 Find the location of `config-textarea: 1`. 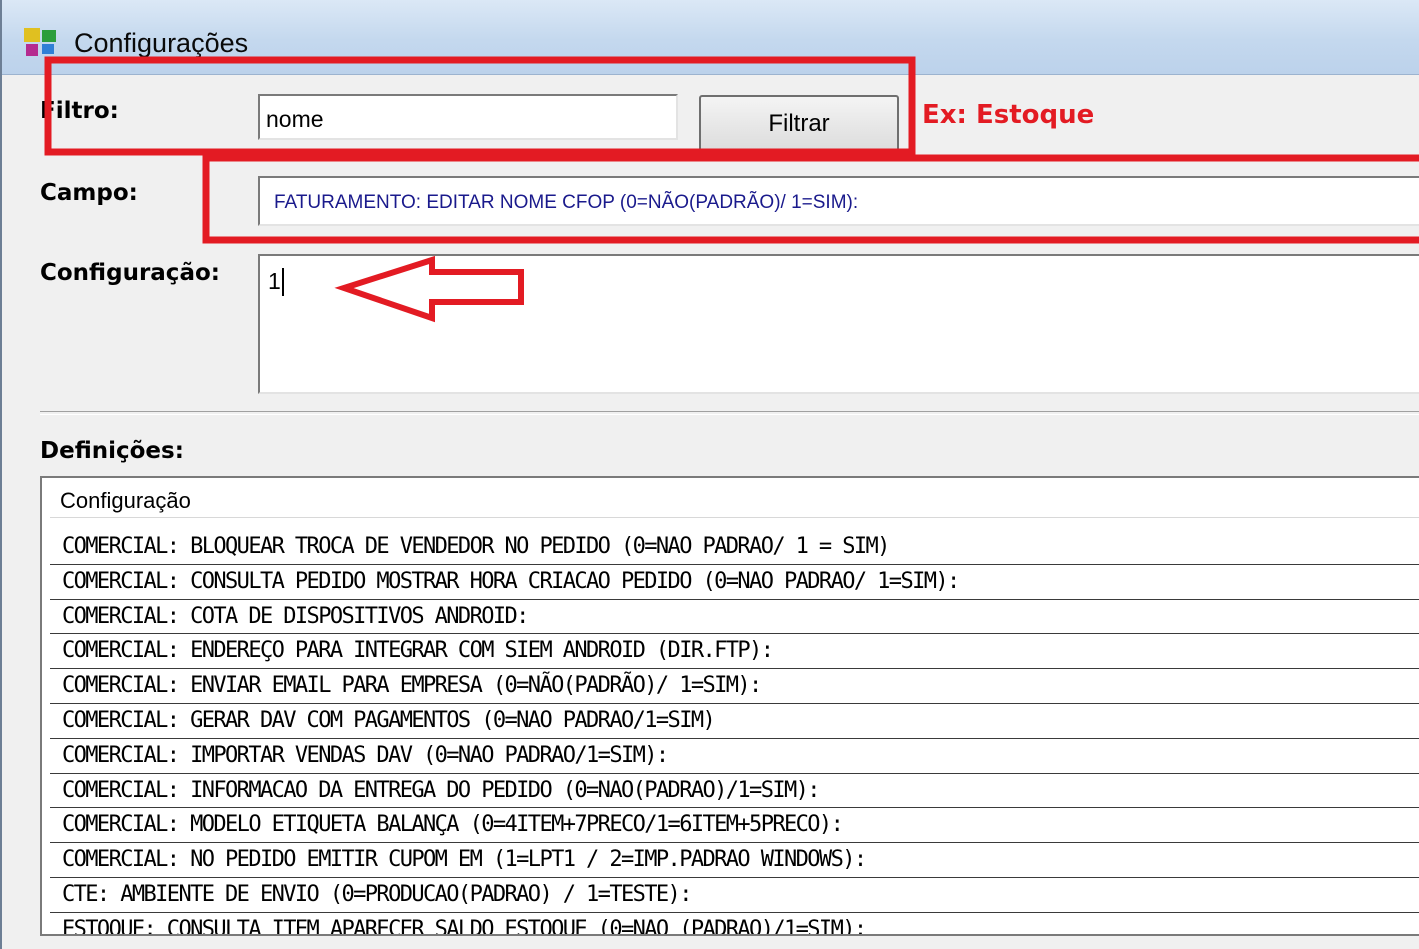

config-textarea: 1 is located at coordinates (838, 324).